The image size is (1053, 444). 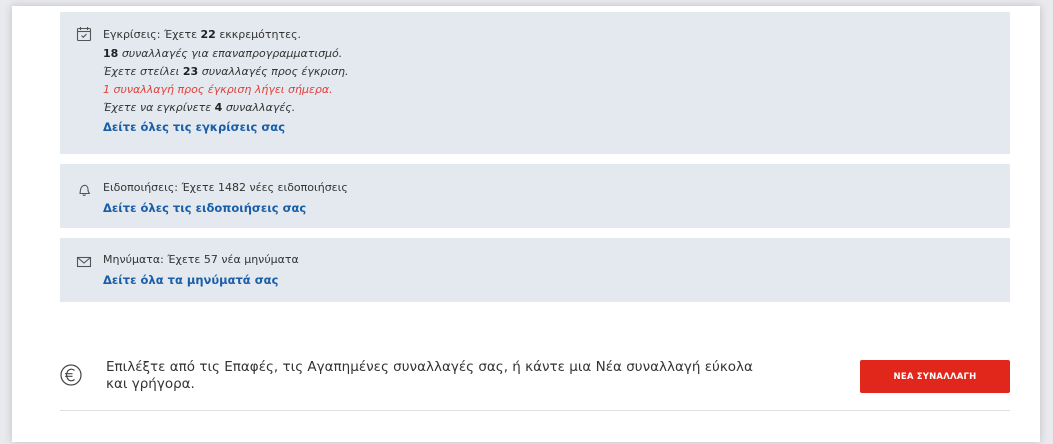 I want to click on calendar-check-icon, so click(x=84, y=34).